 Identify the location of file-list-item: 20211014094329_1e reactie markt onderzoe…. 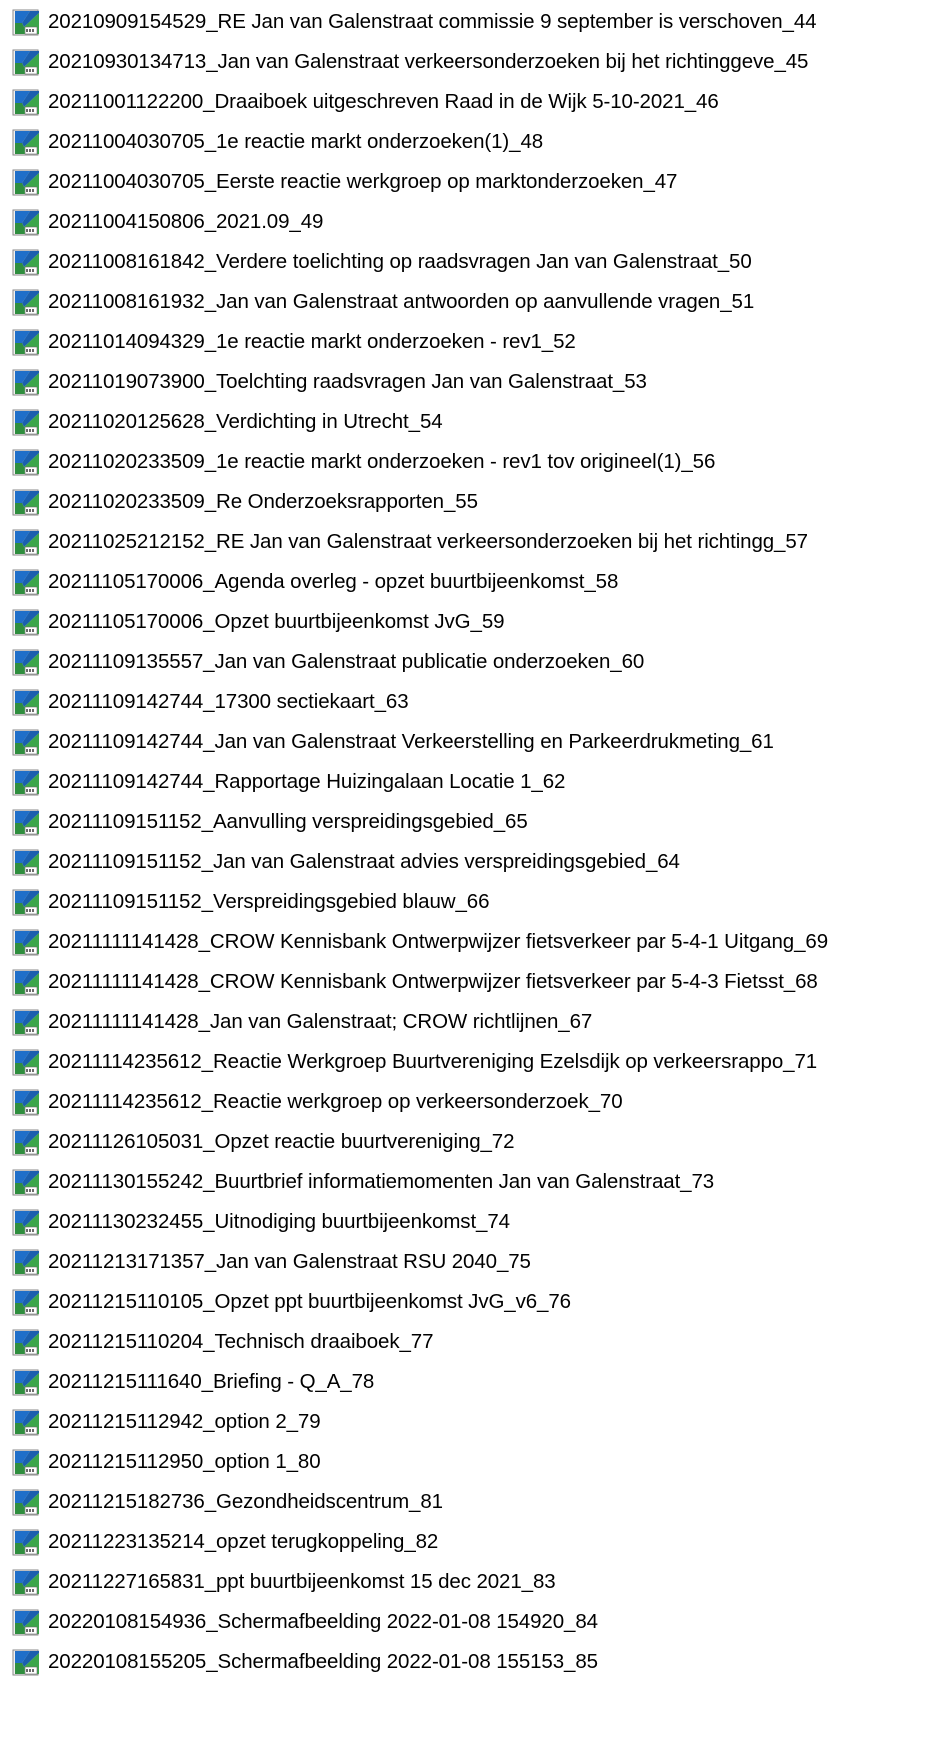
(469, 342).